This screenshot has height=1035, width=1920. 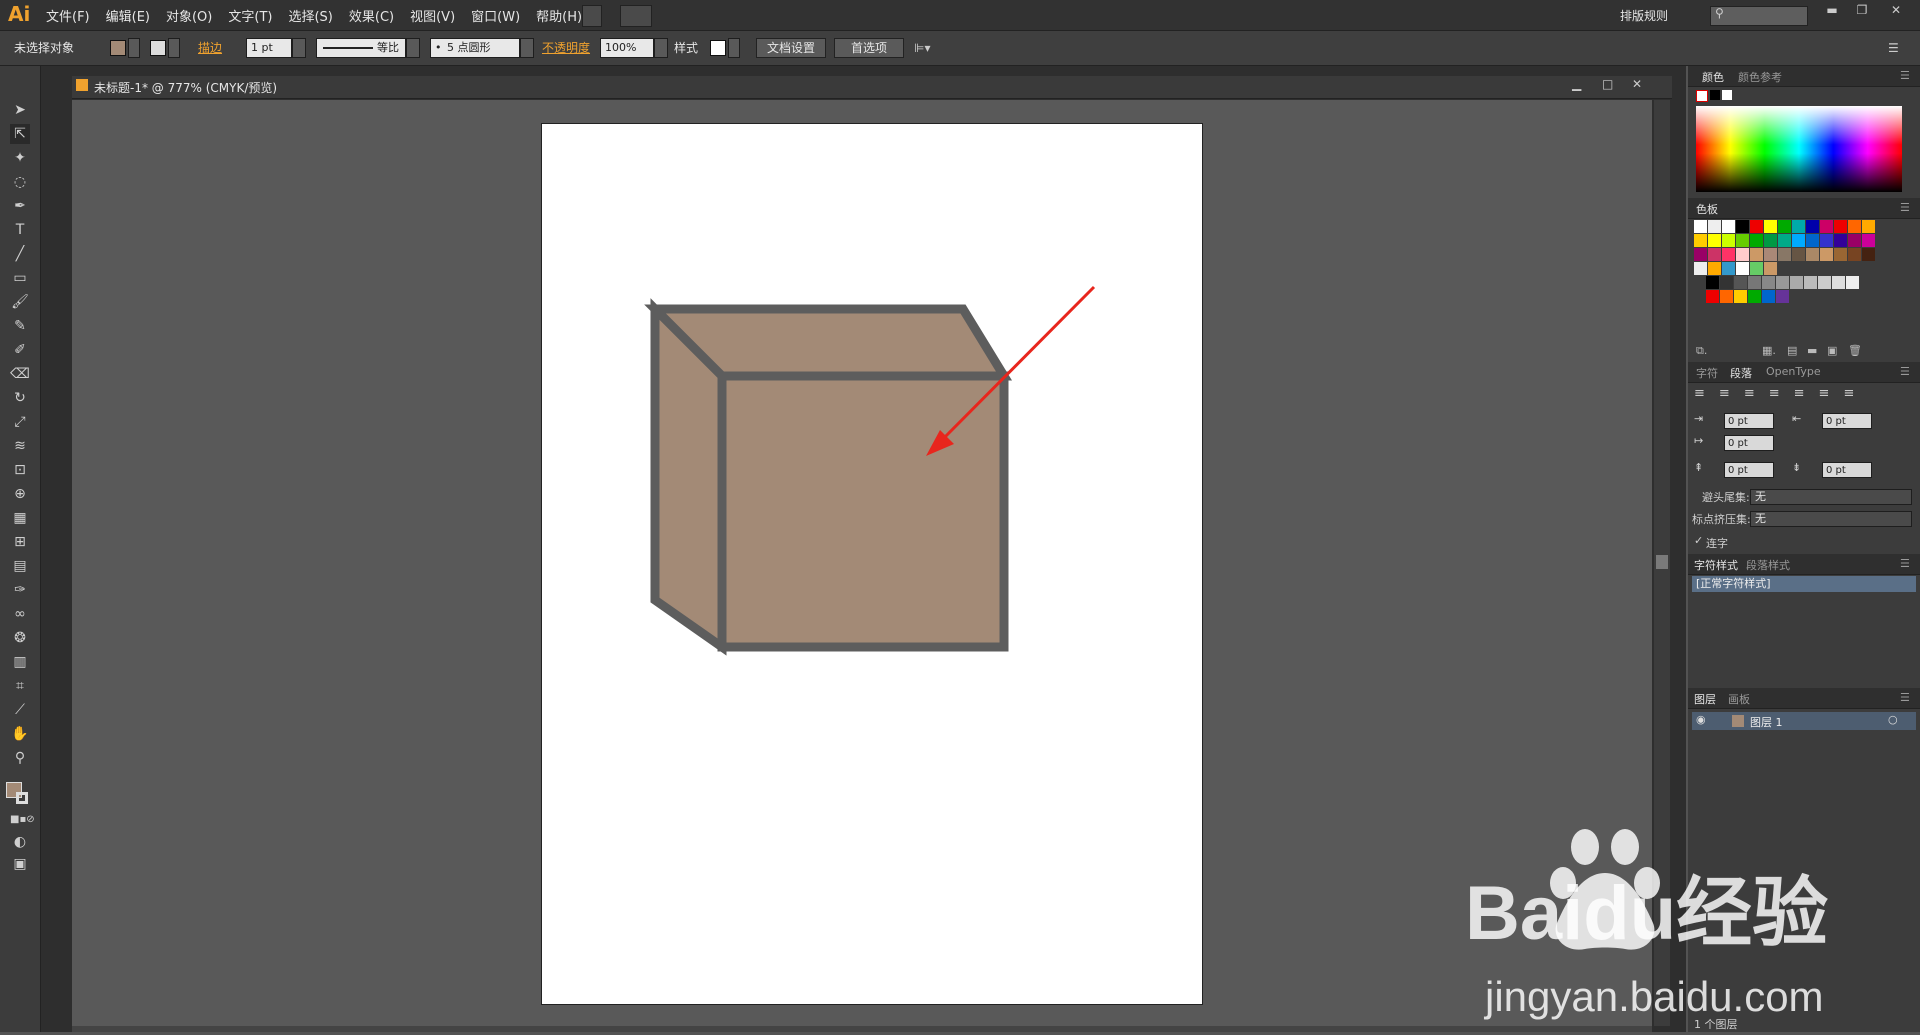 I want to click on stroke-profile-dropdown, so click(x=413, y=48).